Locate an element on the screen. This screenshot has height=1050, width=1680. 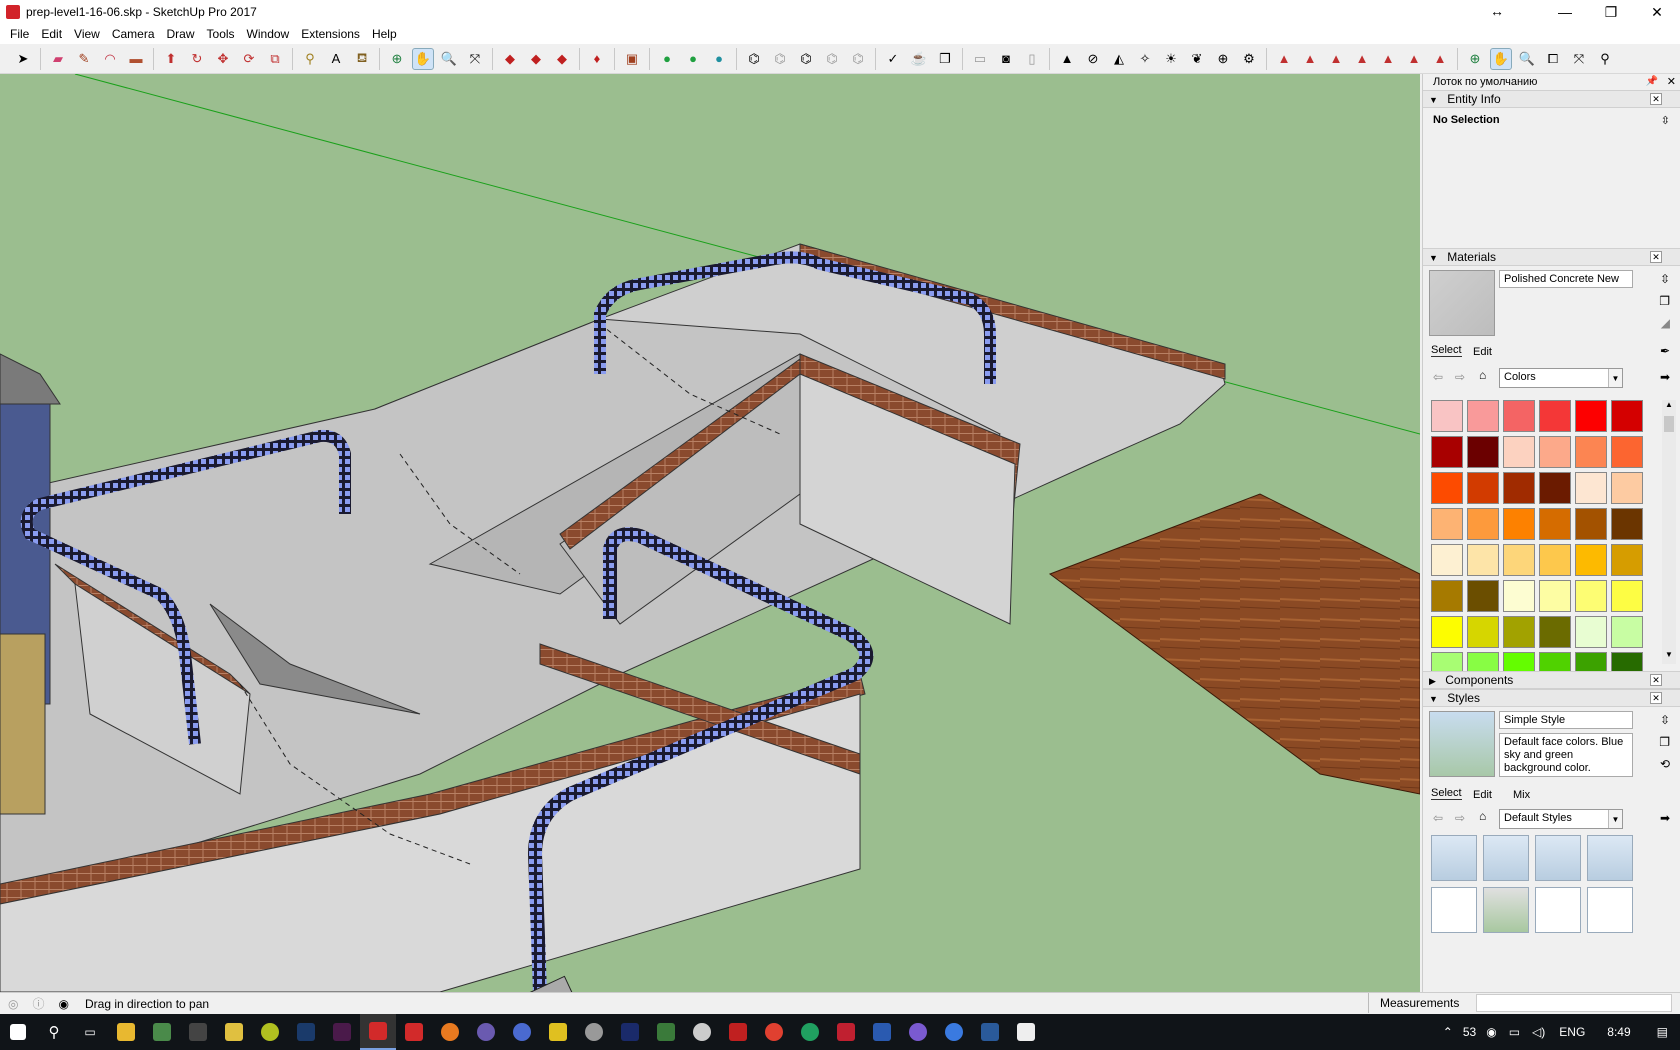
styles-details-arrow-icon: ➡ is located at coordinates (1665, 818).